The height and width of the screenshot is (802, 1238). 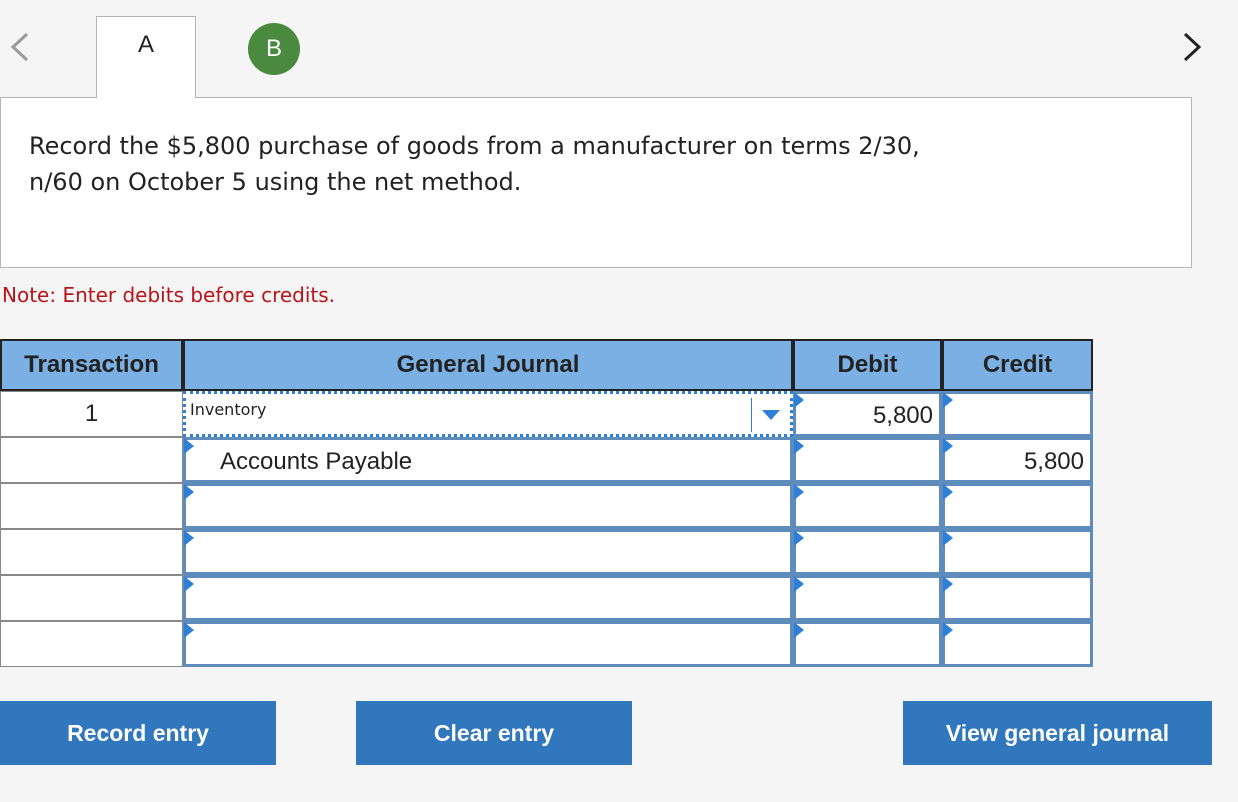 What do you see at coordinates (145, 44) in the screenshot?
I see `tab-a-label: A` at bounding box center [145, 44].